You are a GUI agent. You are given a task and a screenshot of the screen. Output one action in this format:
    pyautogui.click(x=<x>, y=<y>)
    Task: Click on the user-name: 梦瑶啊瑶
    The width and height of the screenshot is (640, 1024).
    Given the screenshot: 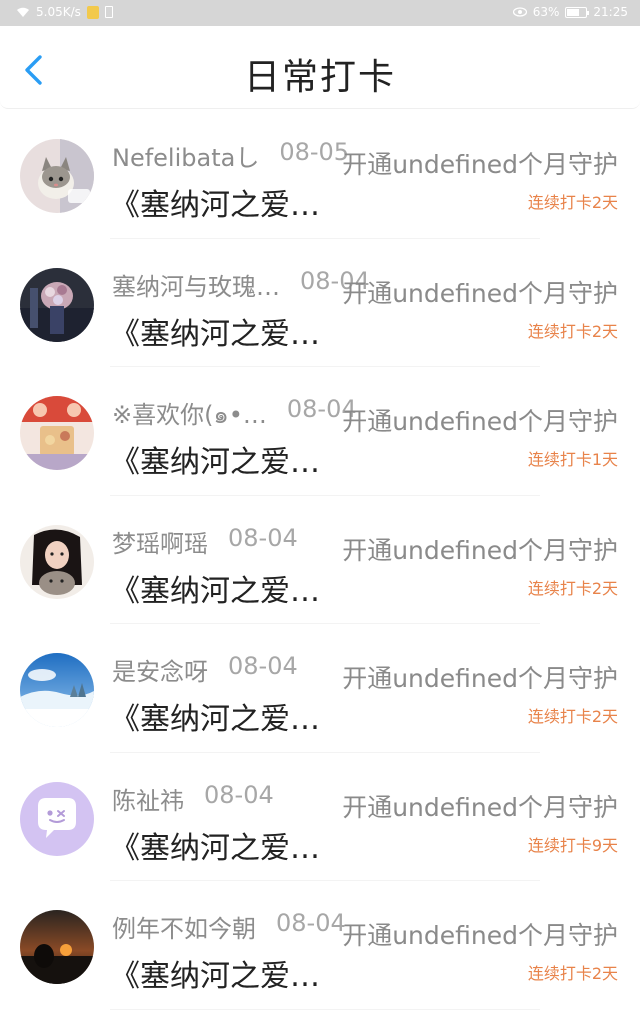 What is the action you would take?
    pyautogui.click(x=160, y=541)
    